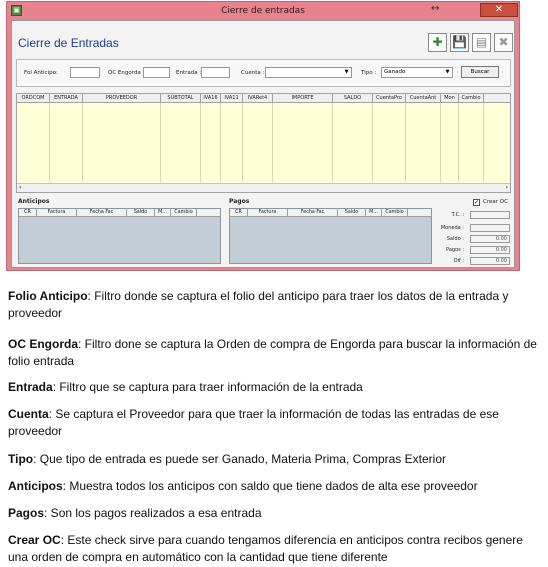 This screenshot has width=548, height=567. What do you see at coordinates (68, 43) in the screenshot?
I see `form-title: Cierre de Entradas` at bounding box center [68, 43].